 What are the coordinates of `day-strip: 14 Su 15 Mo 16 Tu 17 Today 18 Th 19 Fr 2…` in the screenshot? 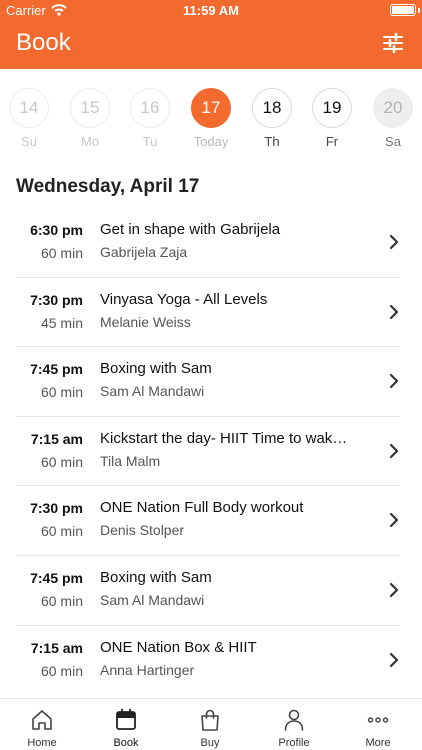 It's located at (211, 121).